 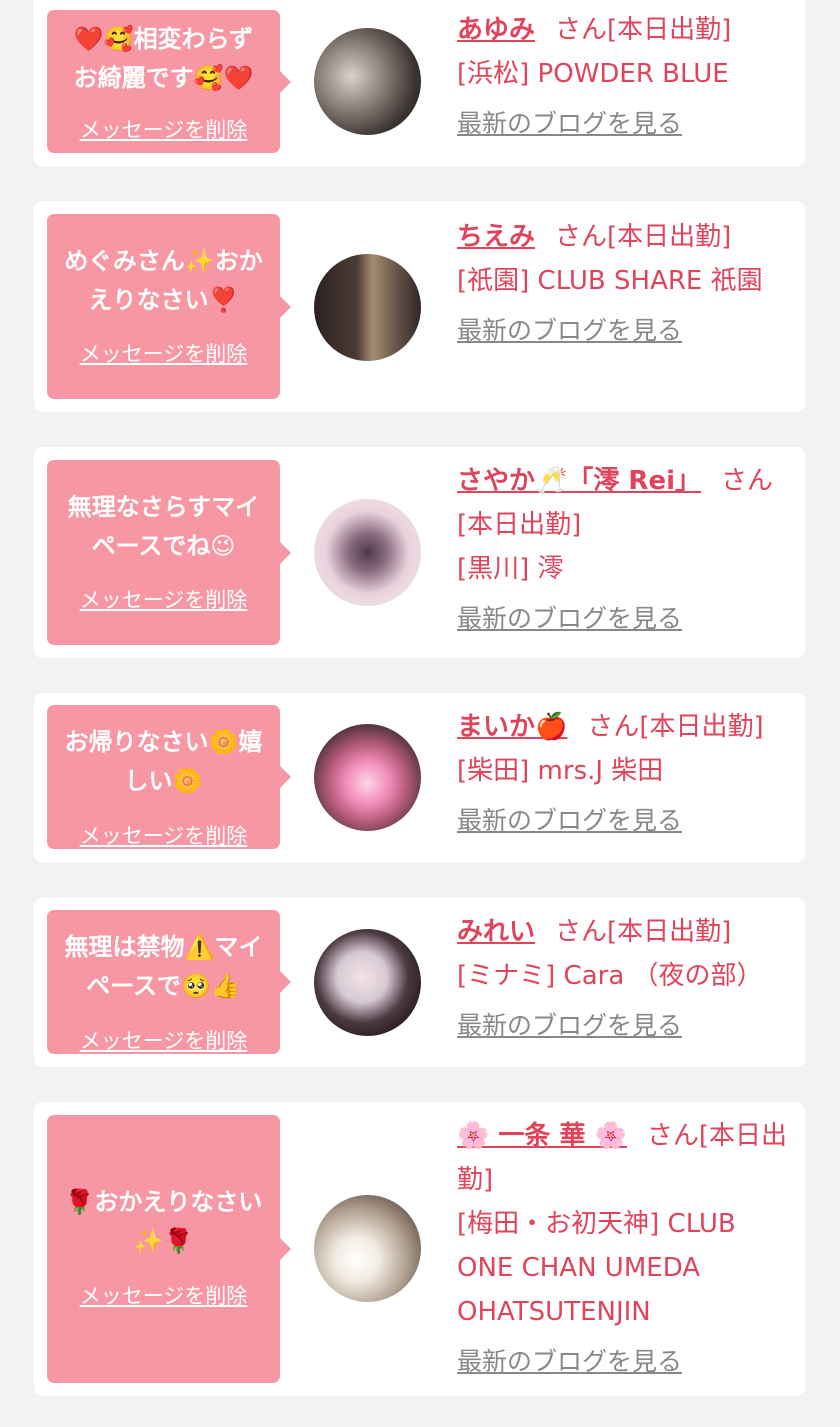 I want to click on shop-name: [祇園] CLUB SHARE 祇園, so click(x=610, y=281).